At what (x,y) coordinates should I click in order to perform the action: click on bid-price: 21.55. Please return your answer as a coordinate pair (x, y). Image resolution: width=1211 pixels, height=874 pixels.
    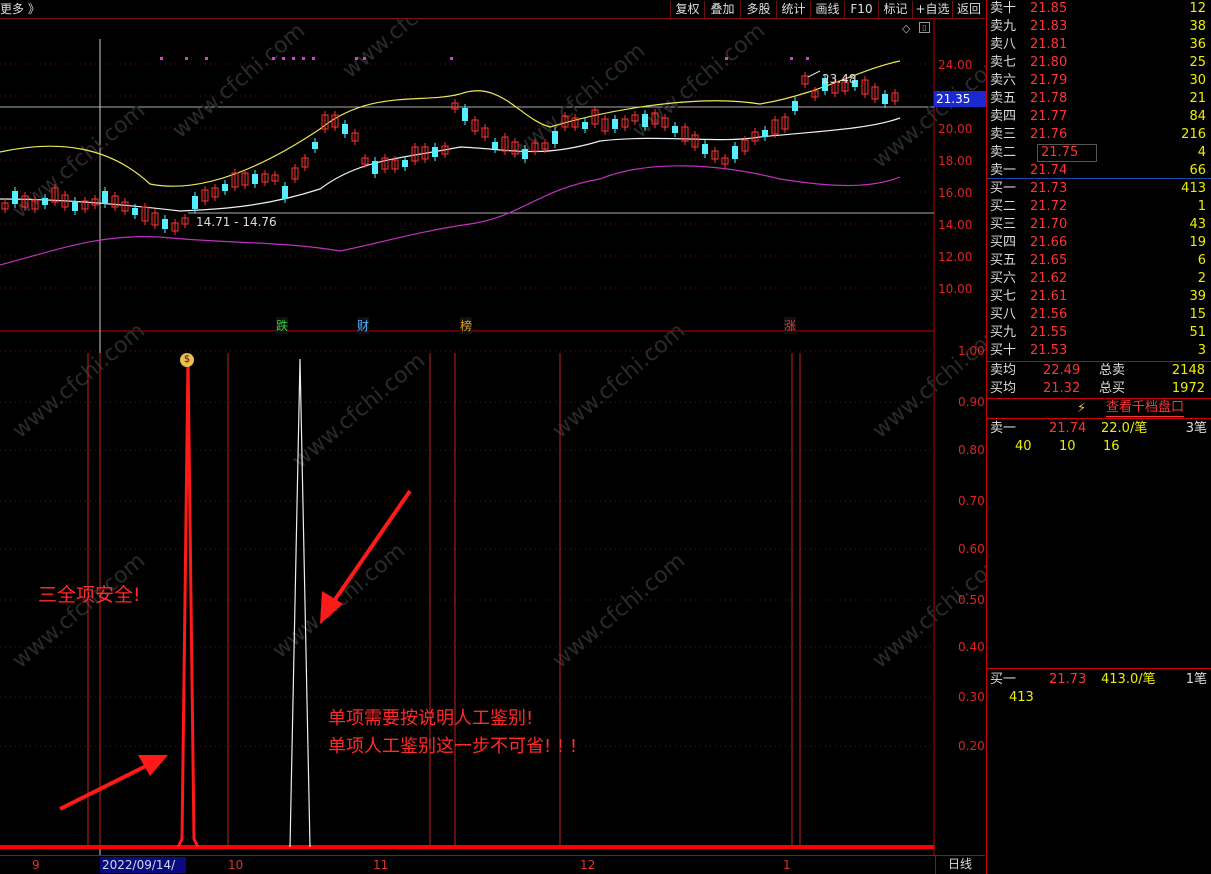
    Looking at the image, I should click on (1049, 332).